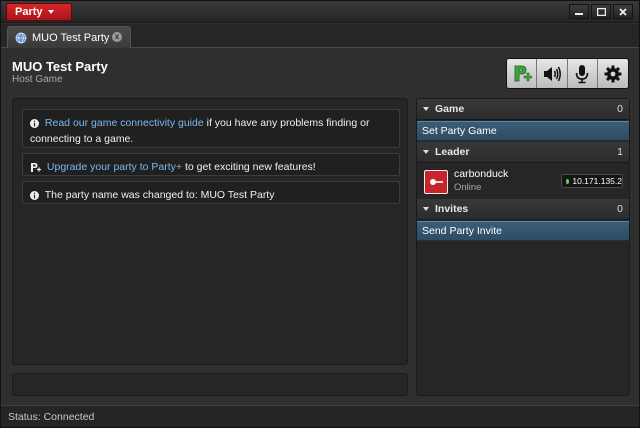  Describe the element at coordinates (320, 36) in the screenshot. I see `tab-strip: MUO Test Party x` at that location.